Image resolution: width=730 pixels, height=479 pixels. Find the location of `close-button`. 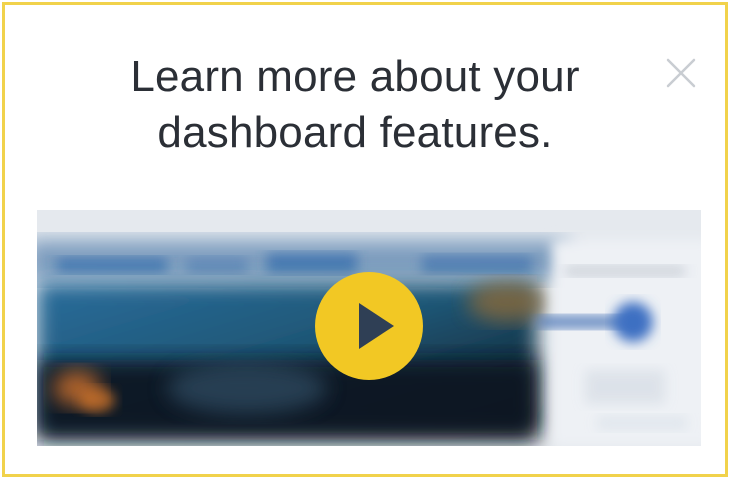

close-button is located at coordinates (681, 73).